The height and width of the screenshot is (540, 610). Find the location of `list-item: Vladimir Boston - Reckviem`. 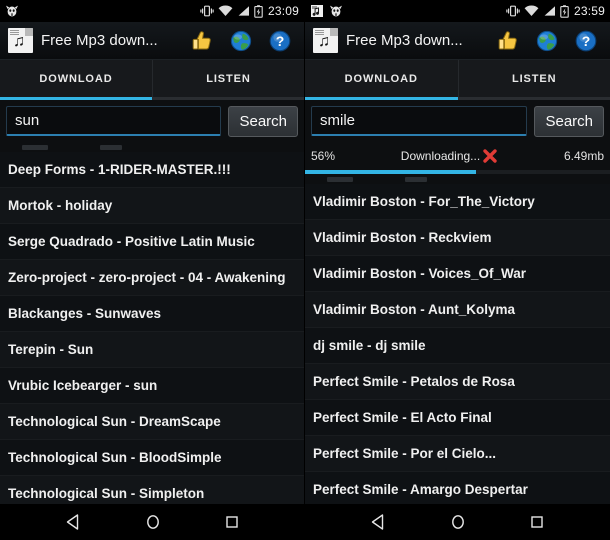

list-item: Vladimir Boston - Reckviem is located at coordinates (457, 238).